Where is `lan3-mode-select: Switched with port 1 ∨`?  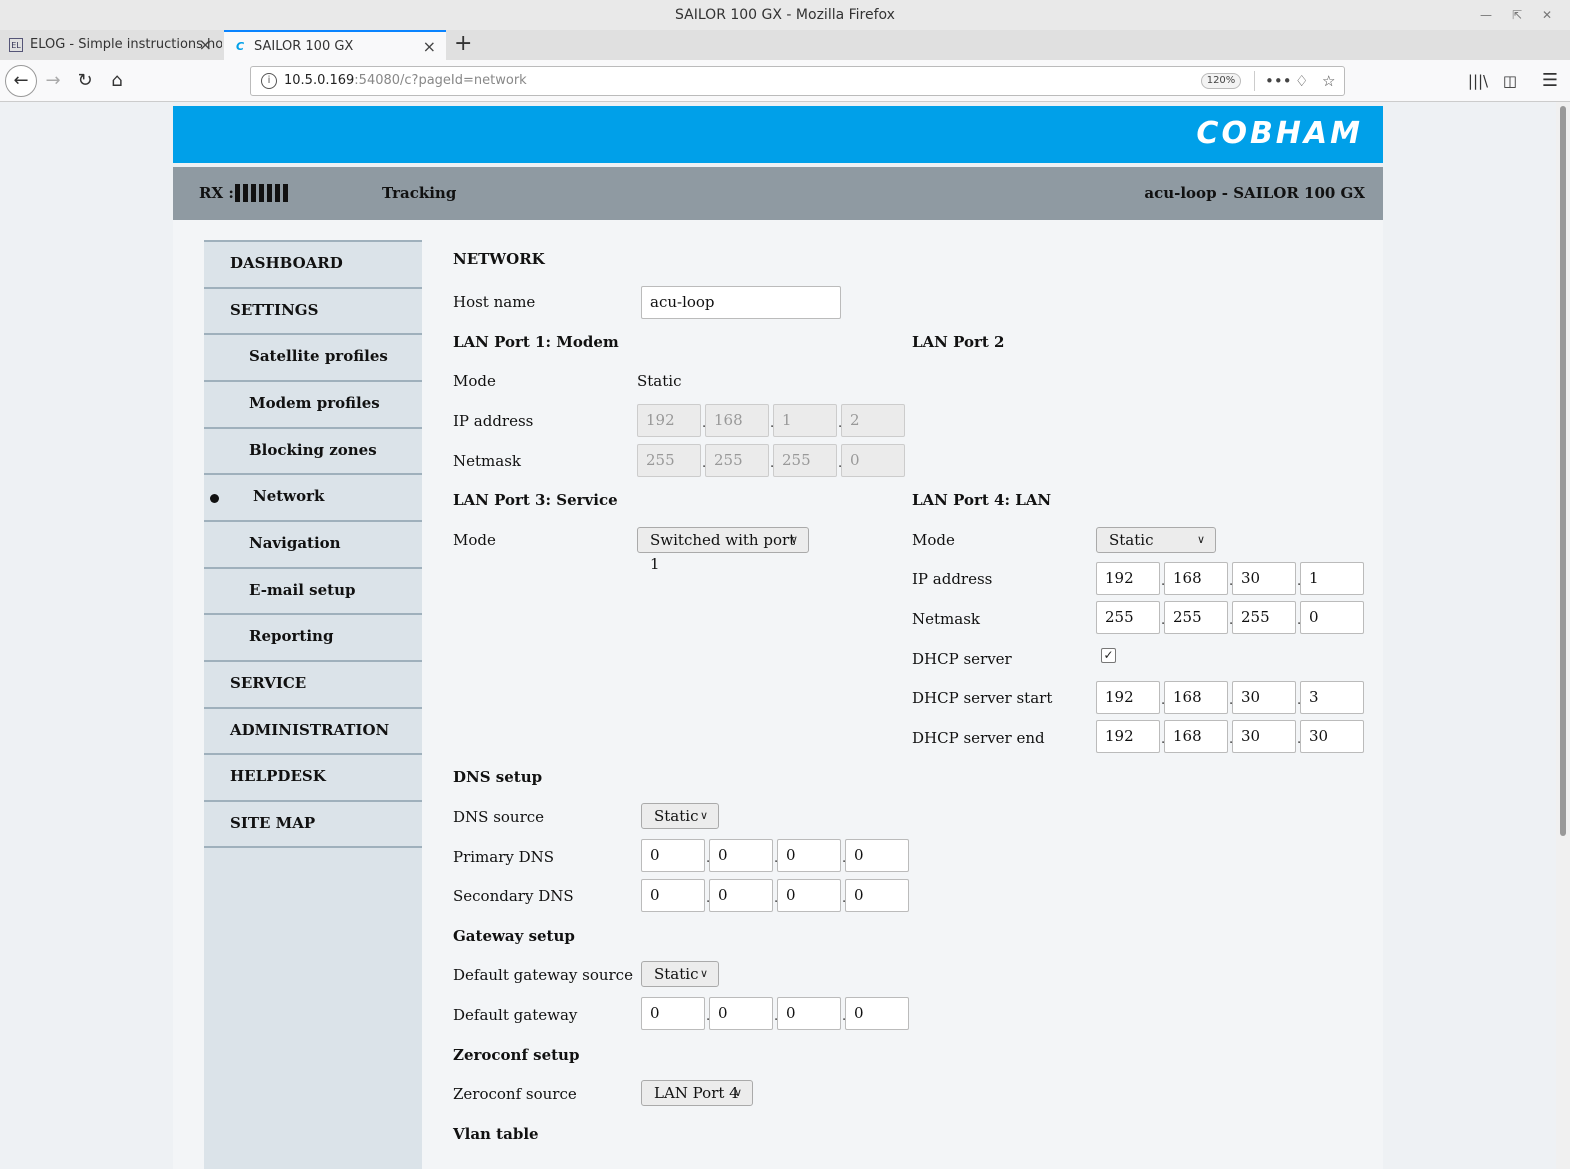 lan3-mode-select: Switched with port 1 ∨ is located at coordinates (723, 550).